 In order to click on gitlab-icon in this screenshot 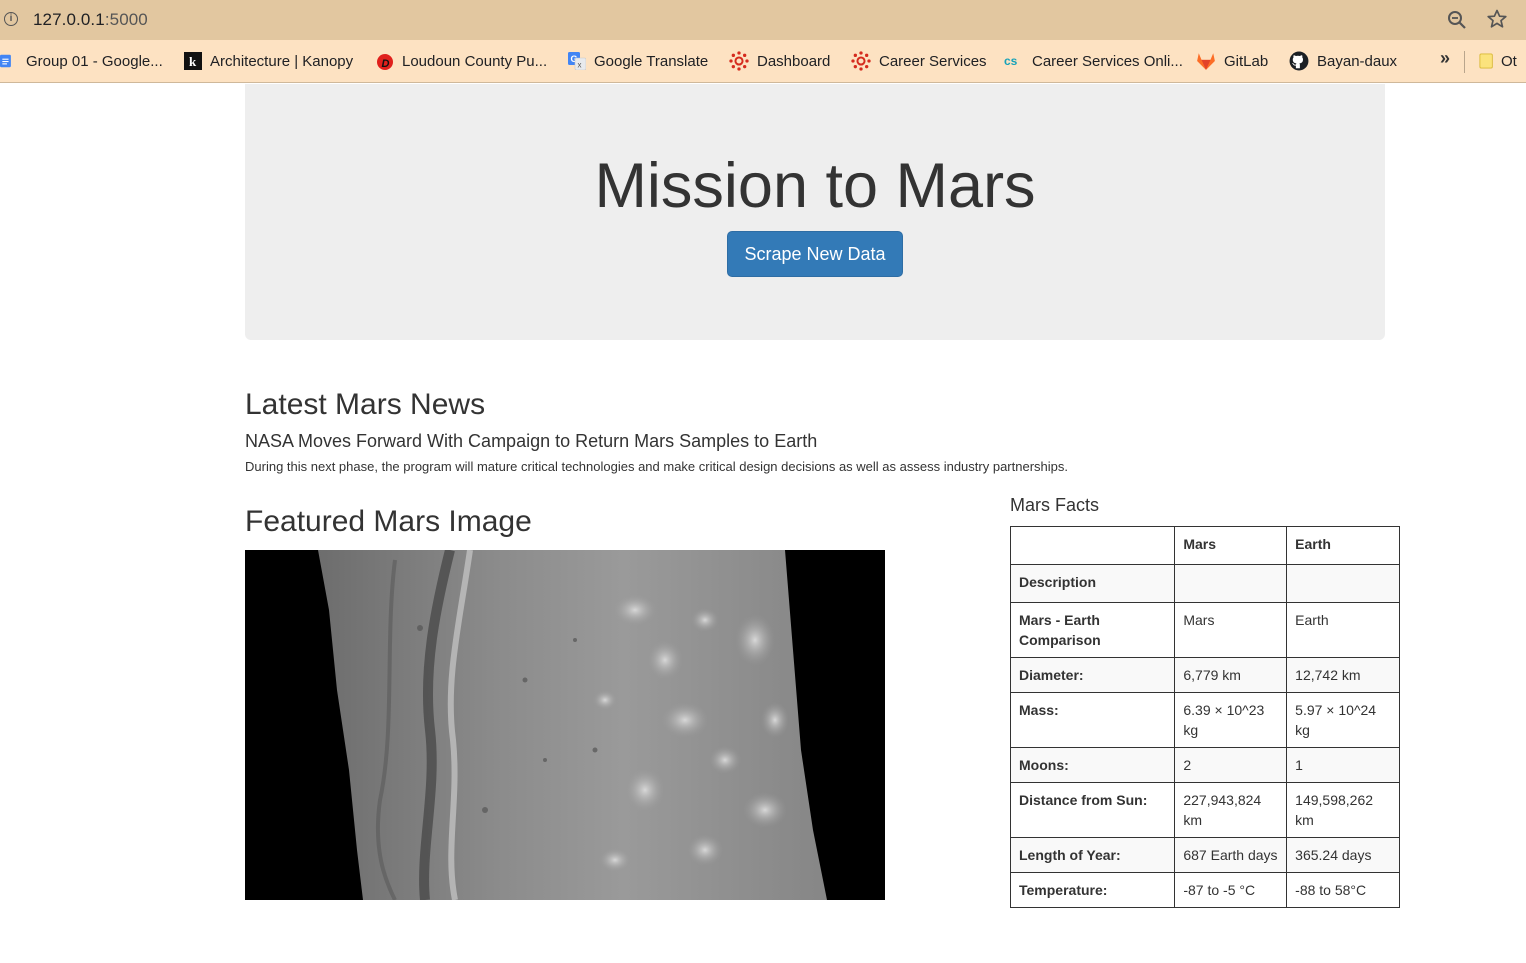, I will do `click(1206, 61)`.